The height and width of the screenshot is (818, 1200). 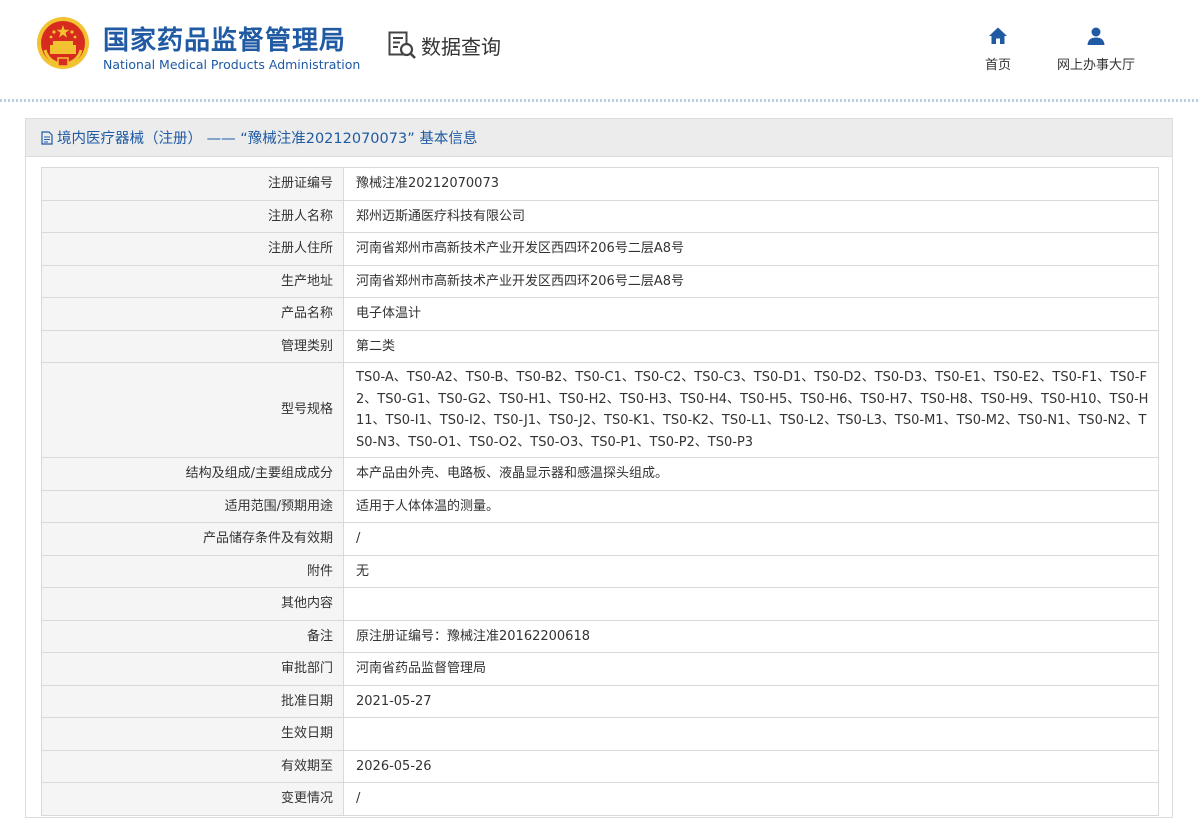 What do you see at coordinates (192, 734) in the screenshot?
I see `row-label: 生效日期` at bounding box center [192, 734].